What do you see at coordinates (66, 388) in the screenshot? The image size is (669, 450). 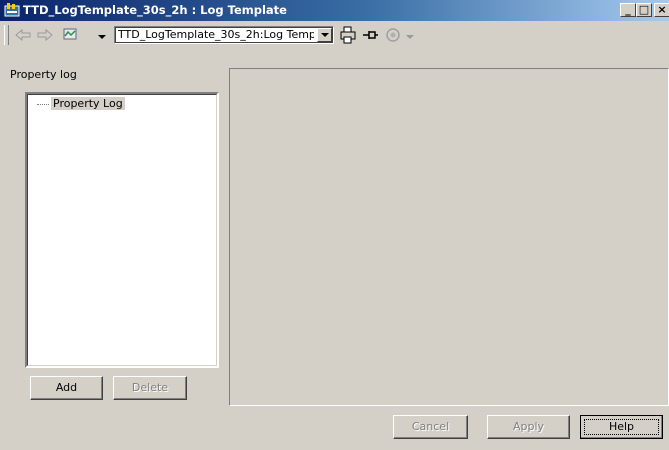 I see `add-button: Add` at bounding box center [66, 388].